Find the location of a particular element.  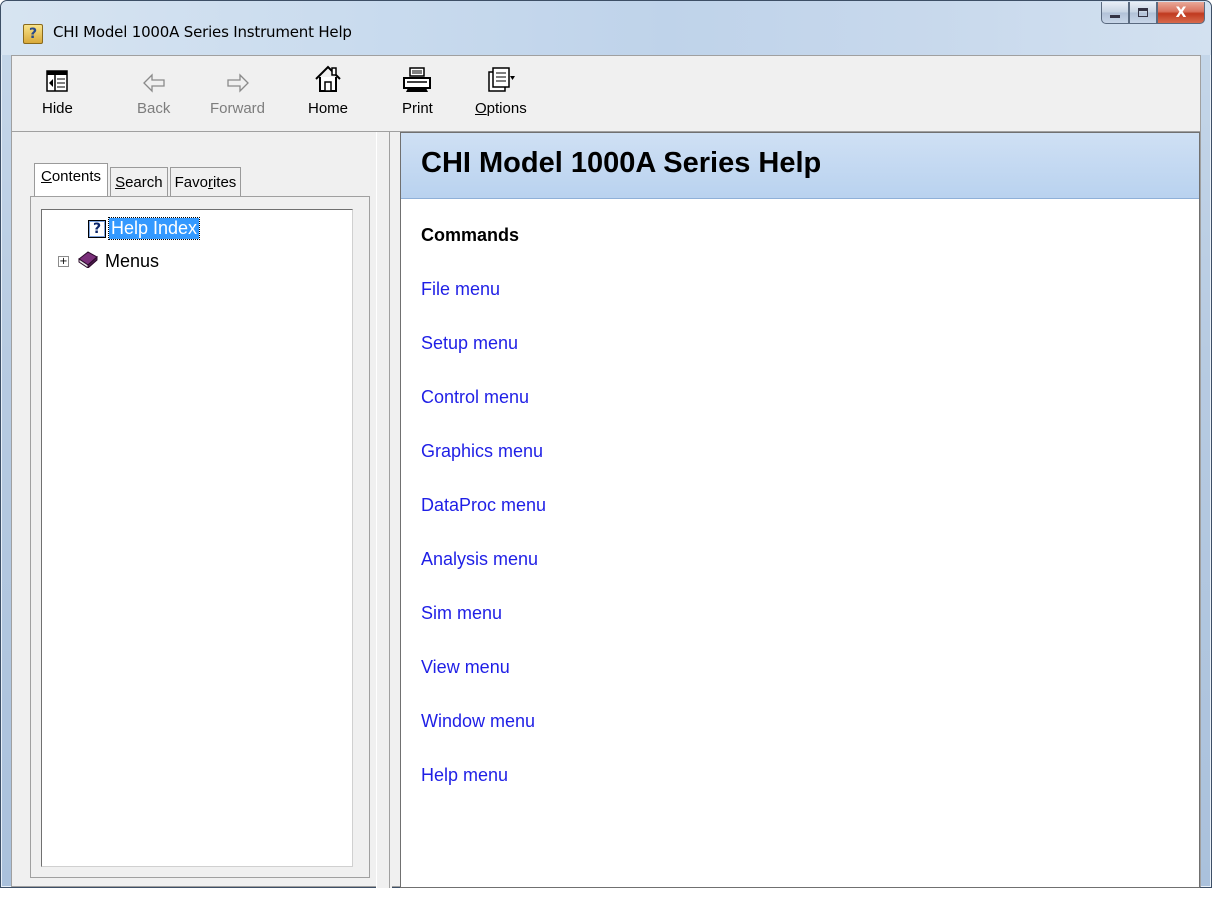

link-help-menu: Help menu is located at coordinates (464, 775).